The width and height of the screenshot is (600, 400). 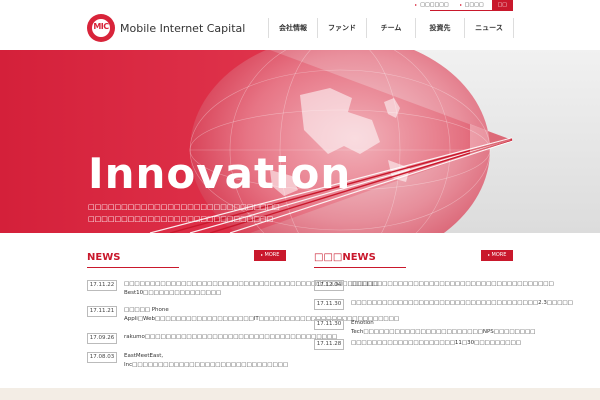 What do you see at coordinates (497, 255) in the screenshot?
I see `portfolio-news-more-button: MORE` at bounding box center [497, 255].